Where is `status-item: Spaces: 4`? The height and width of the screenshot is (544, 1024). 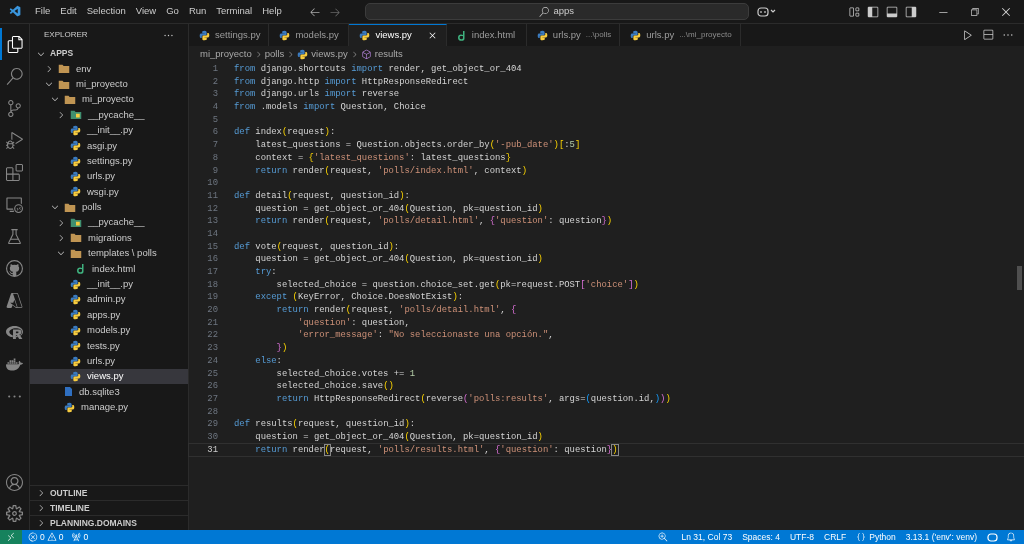 status-item: Spaces: 4 is located at coordinates (761, 537).